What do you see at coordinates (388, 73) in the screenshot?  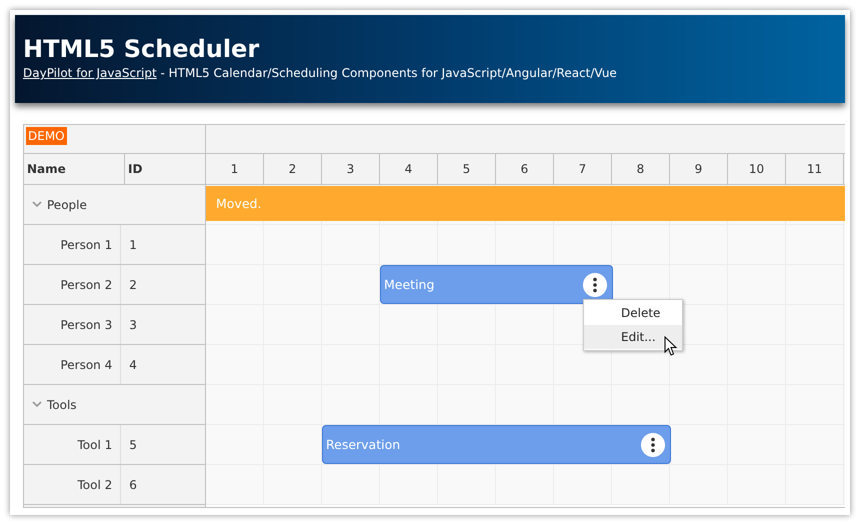 I see `tagline: - HTML5 Calendar/Scheduling Components for JavaScript/Angular/React/Vue` at bounding box center [388, 73].